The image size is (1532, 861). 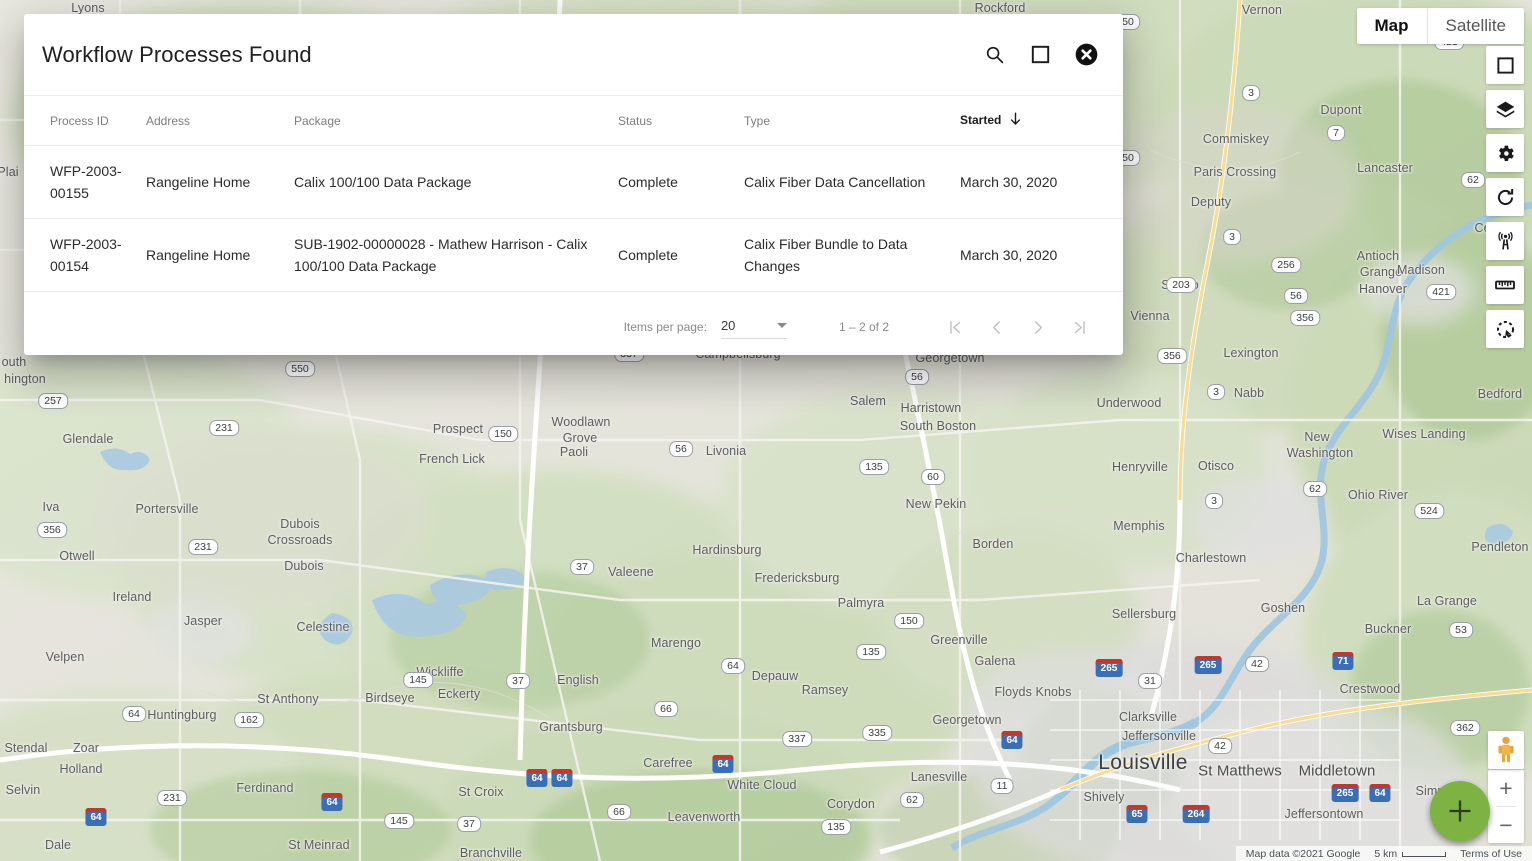 What do you see at coordinates (85, 255) in the screenshot?
I see `cell-process-id: WFP-2003-00154` at bounding box center [85, 255].